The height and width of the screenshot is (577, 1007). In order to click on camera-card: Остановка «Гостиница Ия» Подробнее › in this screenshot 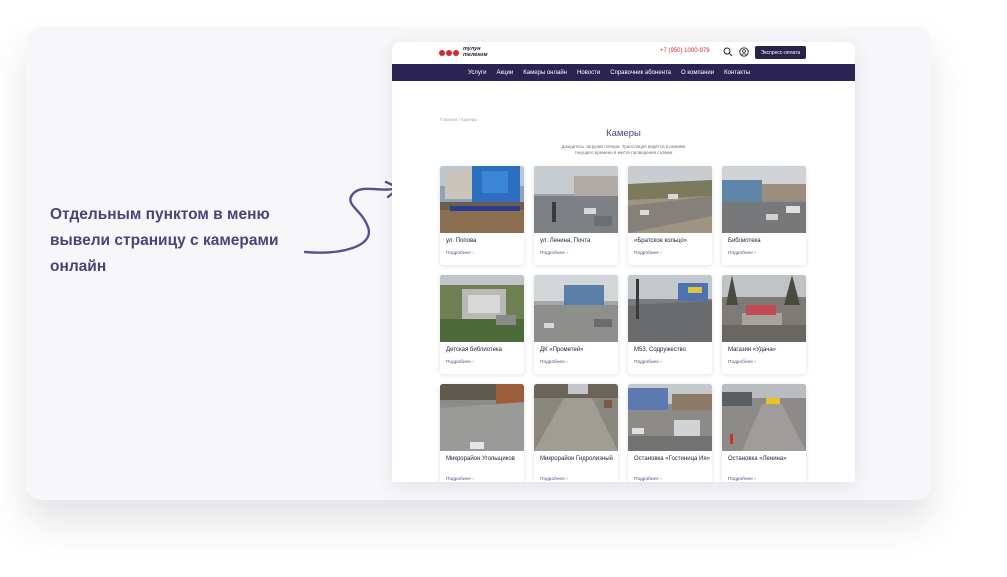, I will do `click(670, 433)`.